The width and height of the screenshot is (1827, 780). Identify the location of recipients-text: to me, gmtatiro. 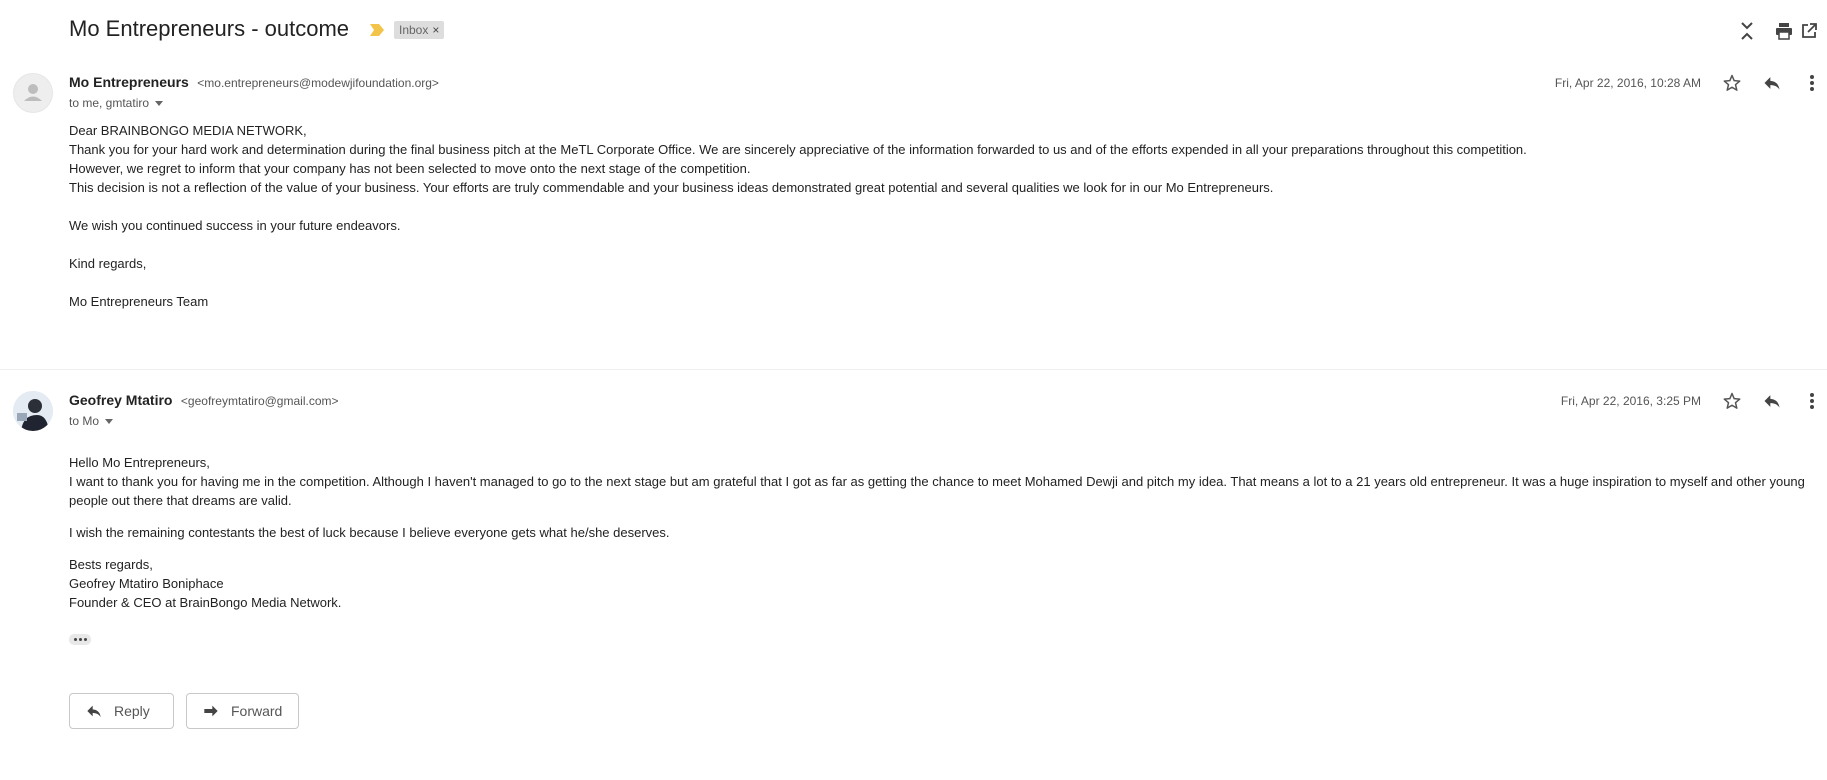
(109, 103).